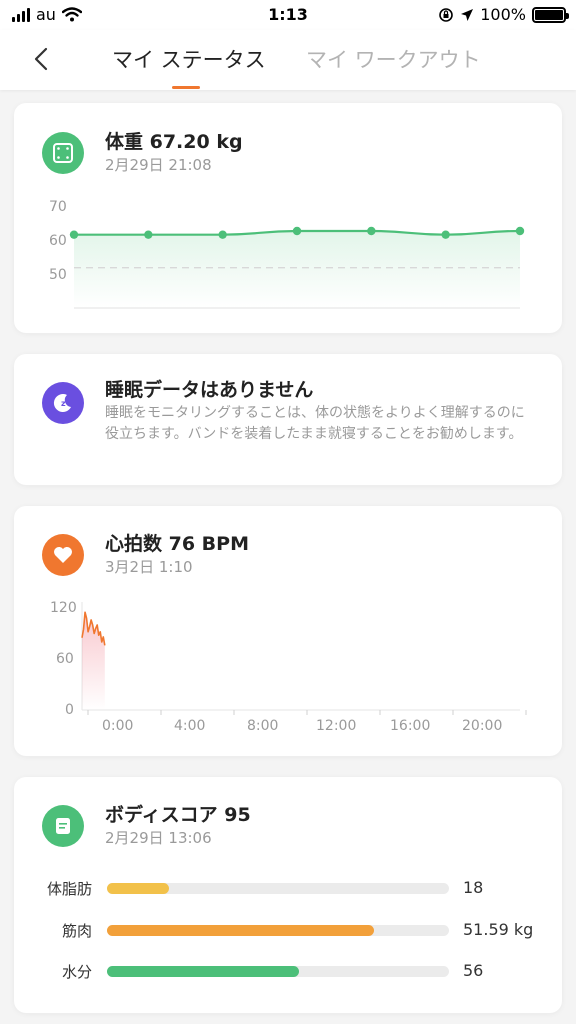 The height and width of the screenshot is (1024, 576). What do you see at coordinates (76, 931) in the screenshot?
I see `metric-label-muscle: 筋肉` at bounding box center [76, 931].